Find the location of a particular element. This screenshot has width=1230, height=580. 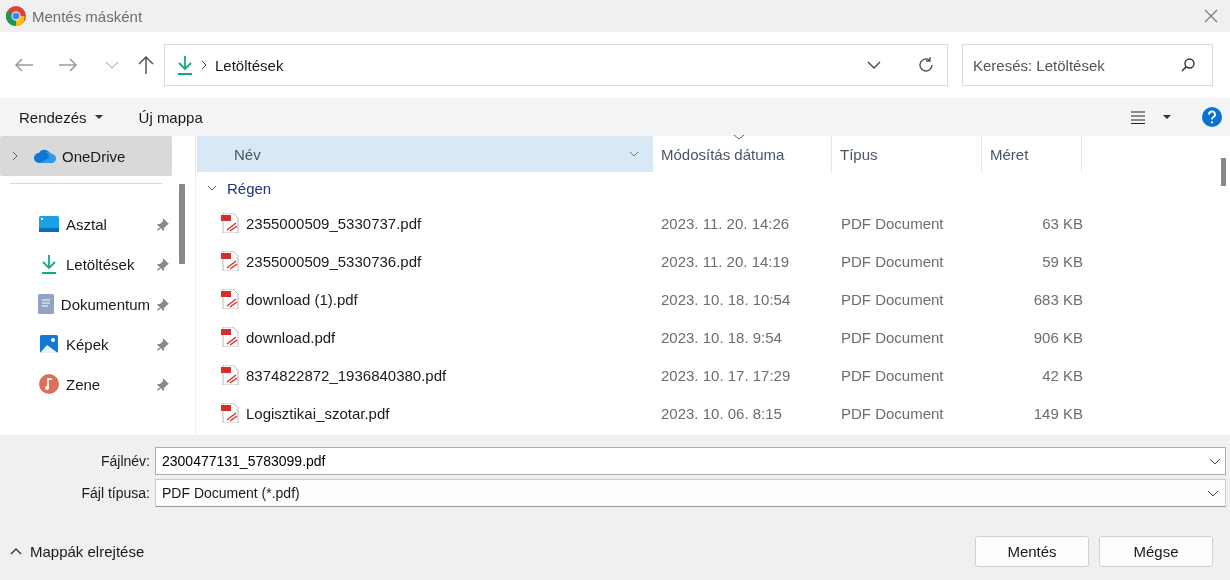

refresh-icon is located at coordinates (926, 65).